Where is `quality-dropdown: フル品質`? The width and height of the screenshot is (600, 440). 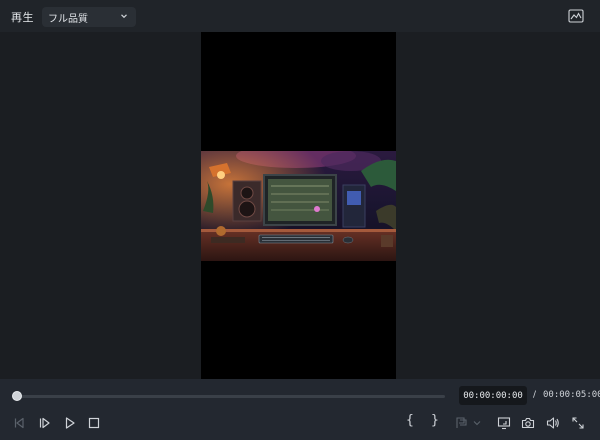 quality-dropdown: フル品質 is located at coordinates (89, 17).